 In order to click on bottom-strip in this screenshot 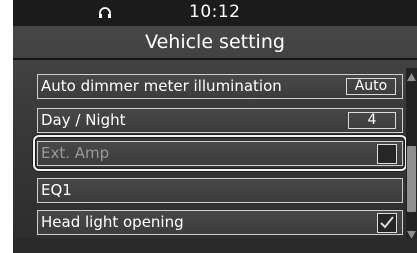, I will do `click(215, 245)`.